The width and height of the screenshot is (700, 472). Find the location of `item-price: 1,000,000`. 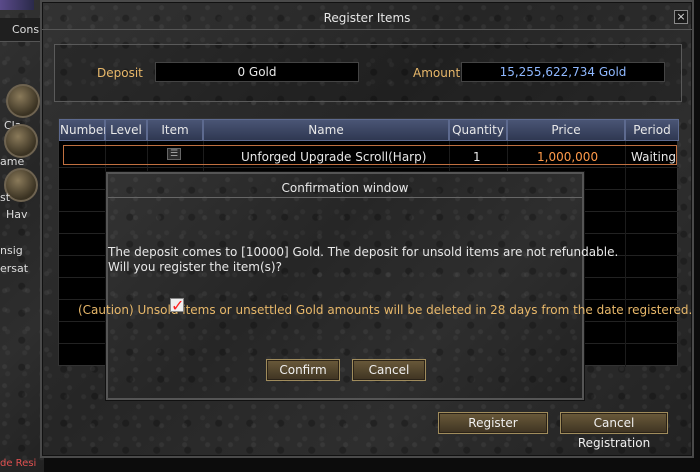

item-price: 1,000,000 is located at coordinates (568, 157).